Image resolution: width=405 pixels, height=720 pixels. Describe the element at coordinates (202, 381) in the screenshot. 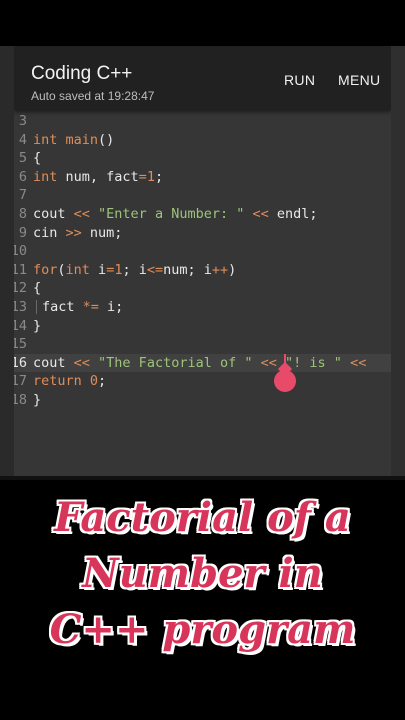

I see `code-line: 17 return 0;` at that location.